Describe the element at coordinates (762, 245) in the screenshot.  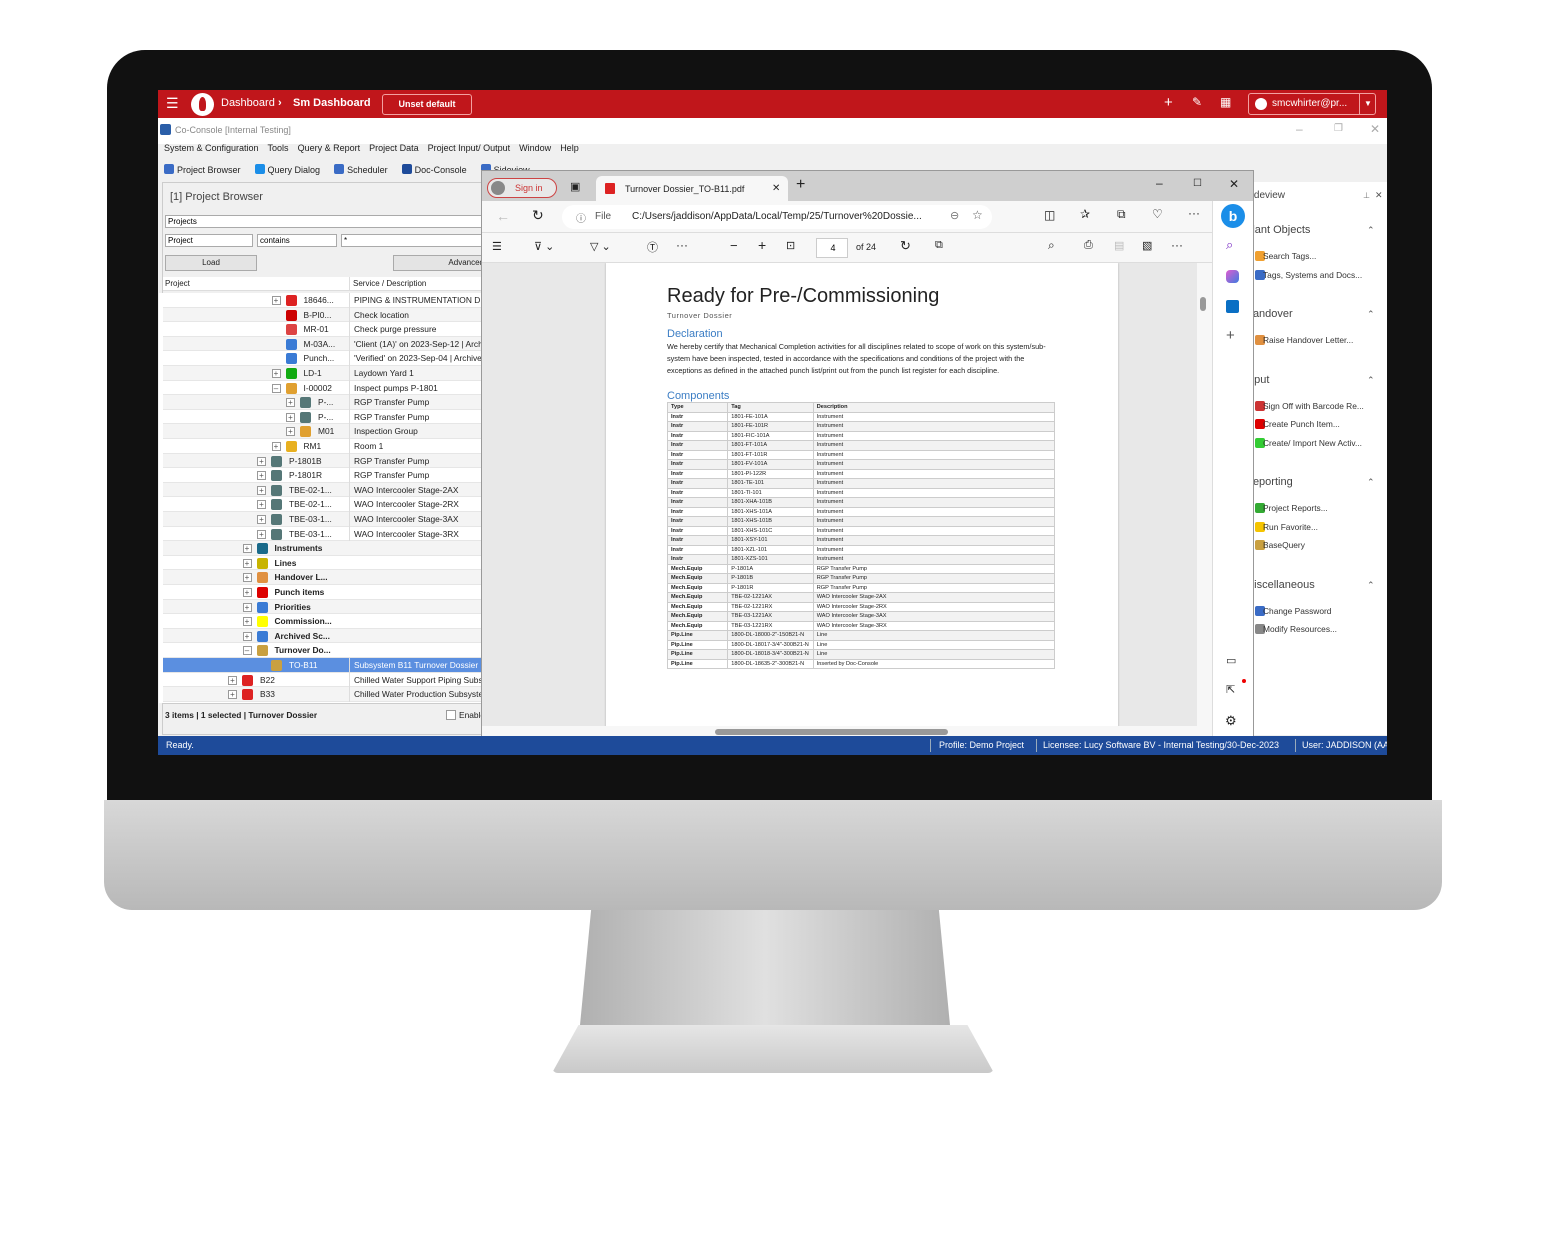
I see `zoom-in-button: +` at that location.